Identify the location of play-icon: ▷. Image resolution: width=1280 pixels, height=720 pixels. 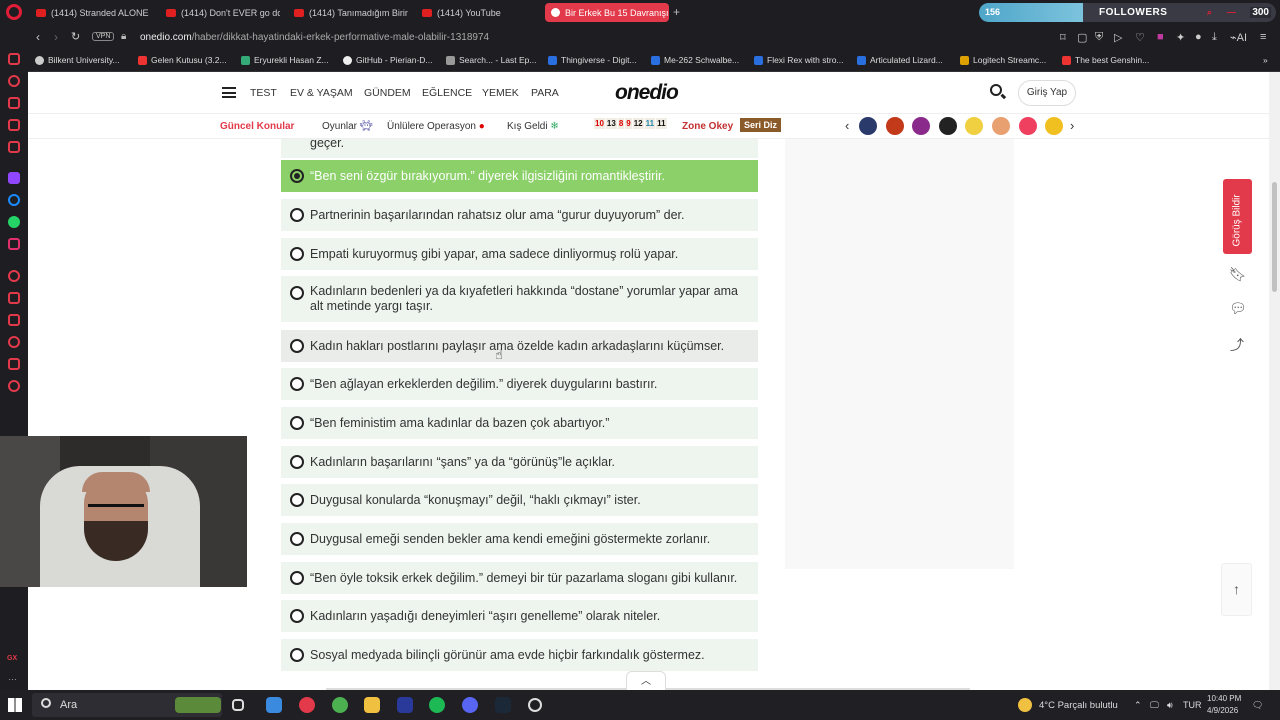
(1118, 37).